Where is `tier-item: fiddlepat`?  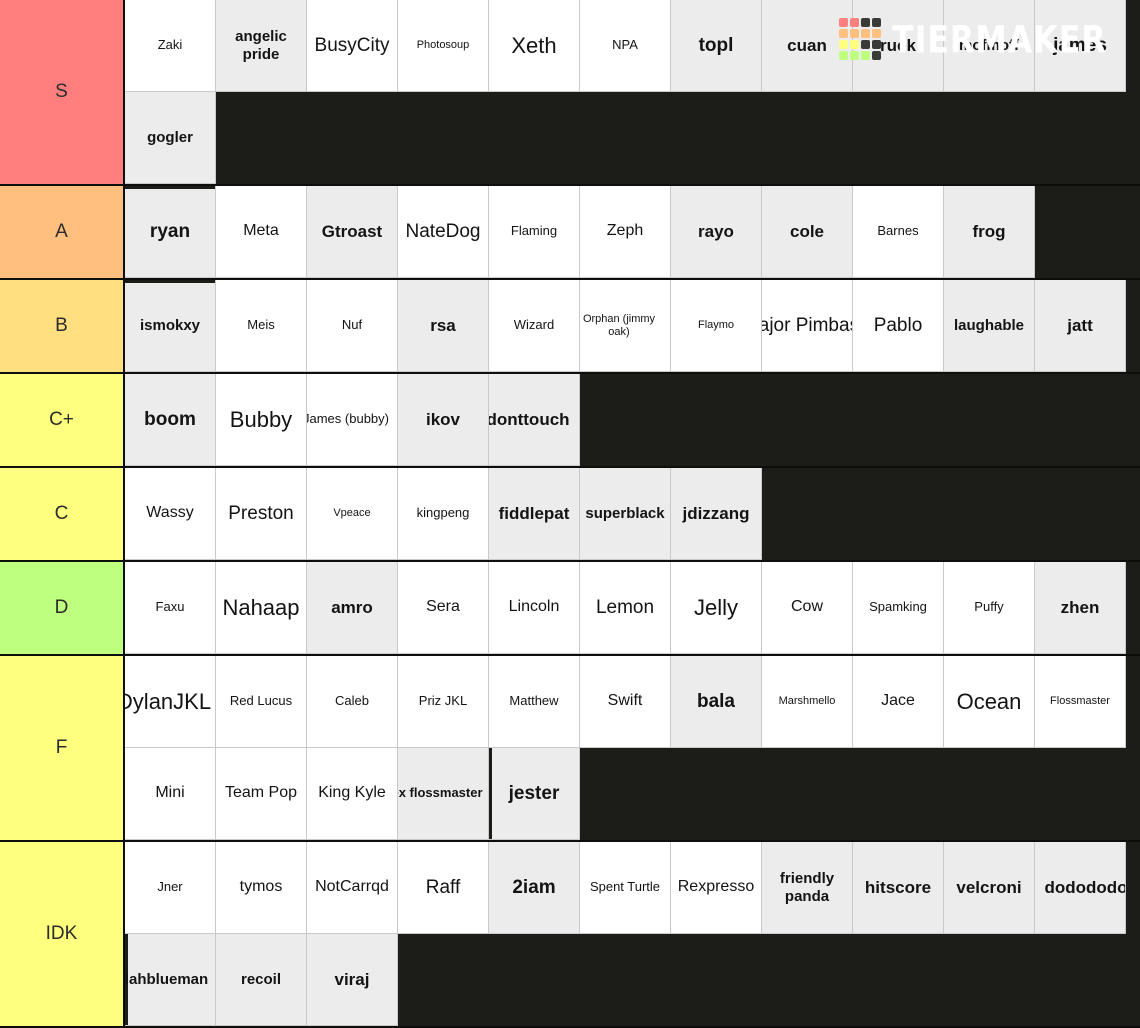
tier-item: fiddlepat is located at coordinates (534, 514).